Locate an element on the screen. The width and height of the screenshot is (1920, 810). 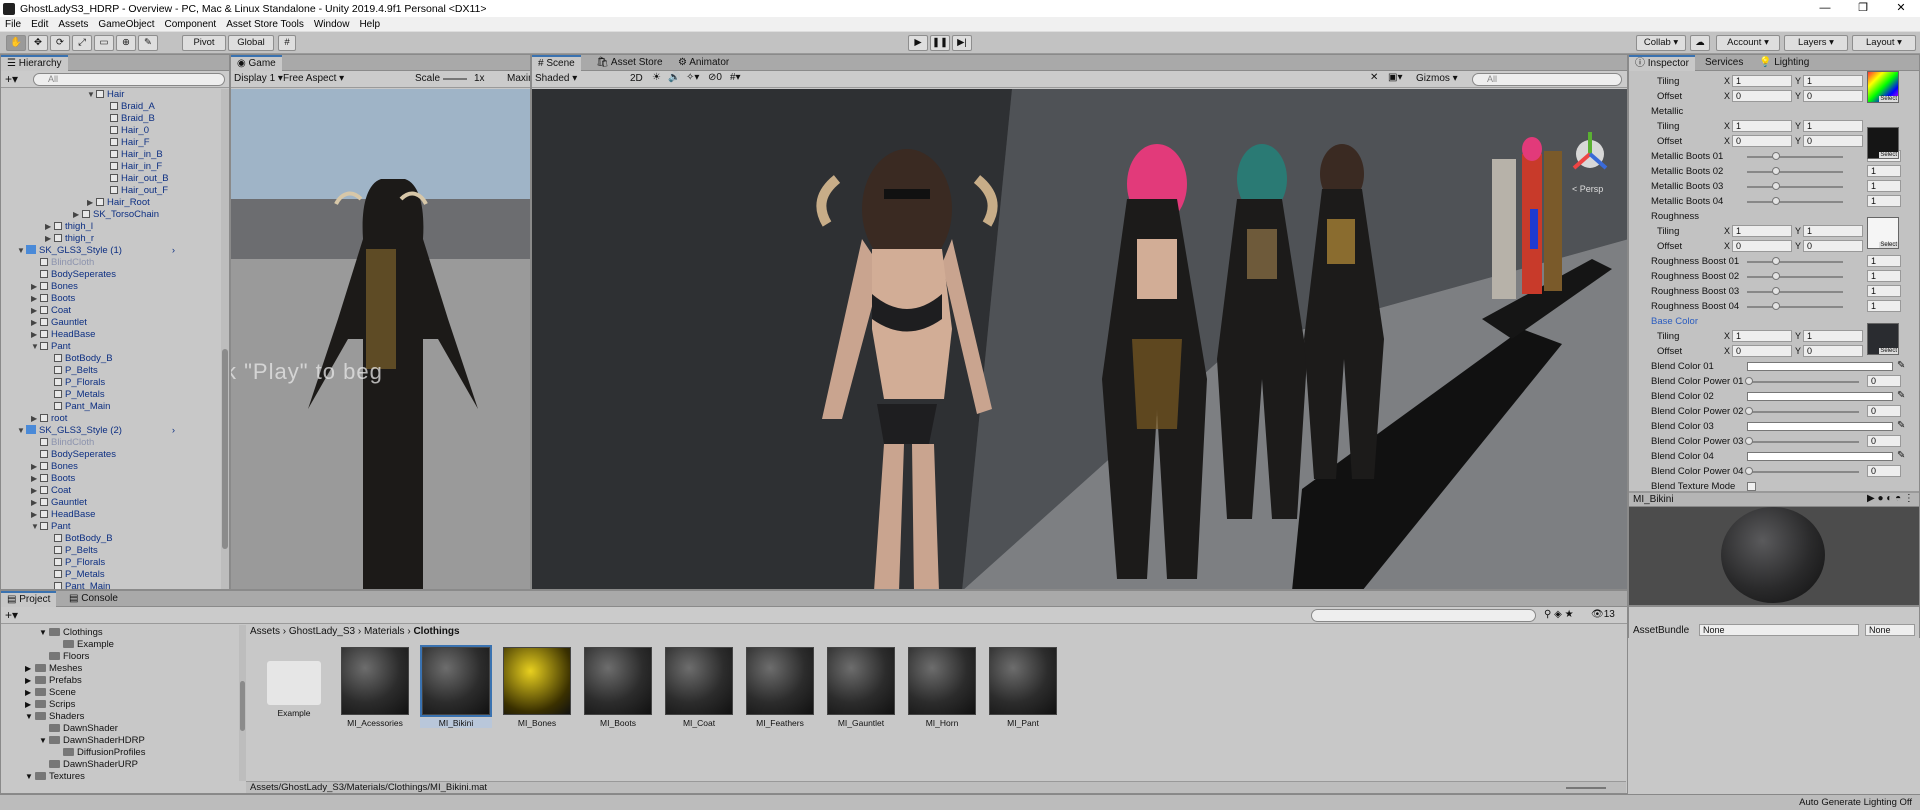
pivot-toggle: Pivot is located at coordinates (204, 43).